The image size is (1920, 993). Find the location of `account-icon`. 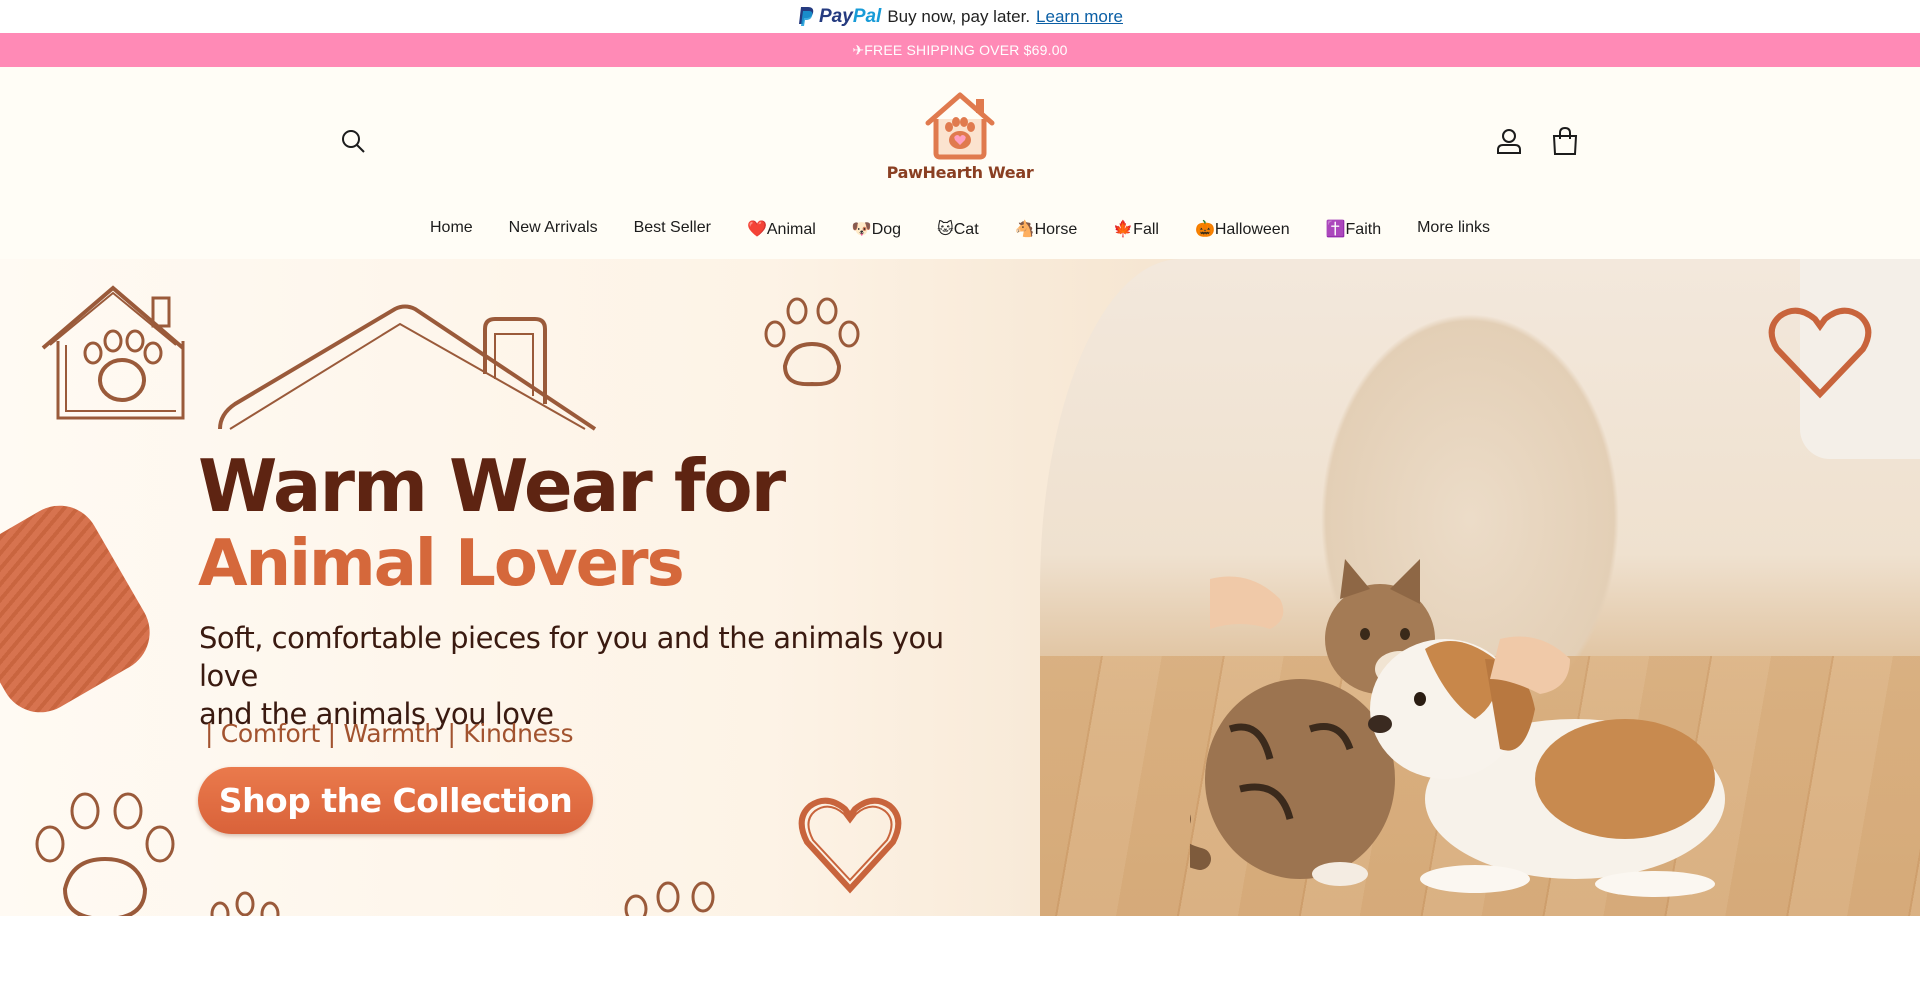

account-icon is located at coordinates (1509, 141).